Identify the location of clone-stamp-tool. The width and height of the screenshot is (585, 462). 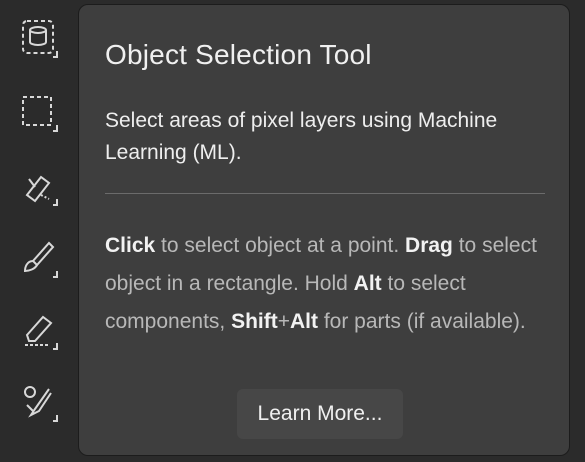
(39, 403).